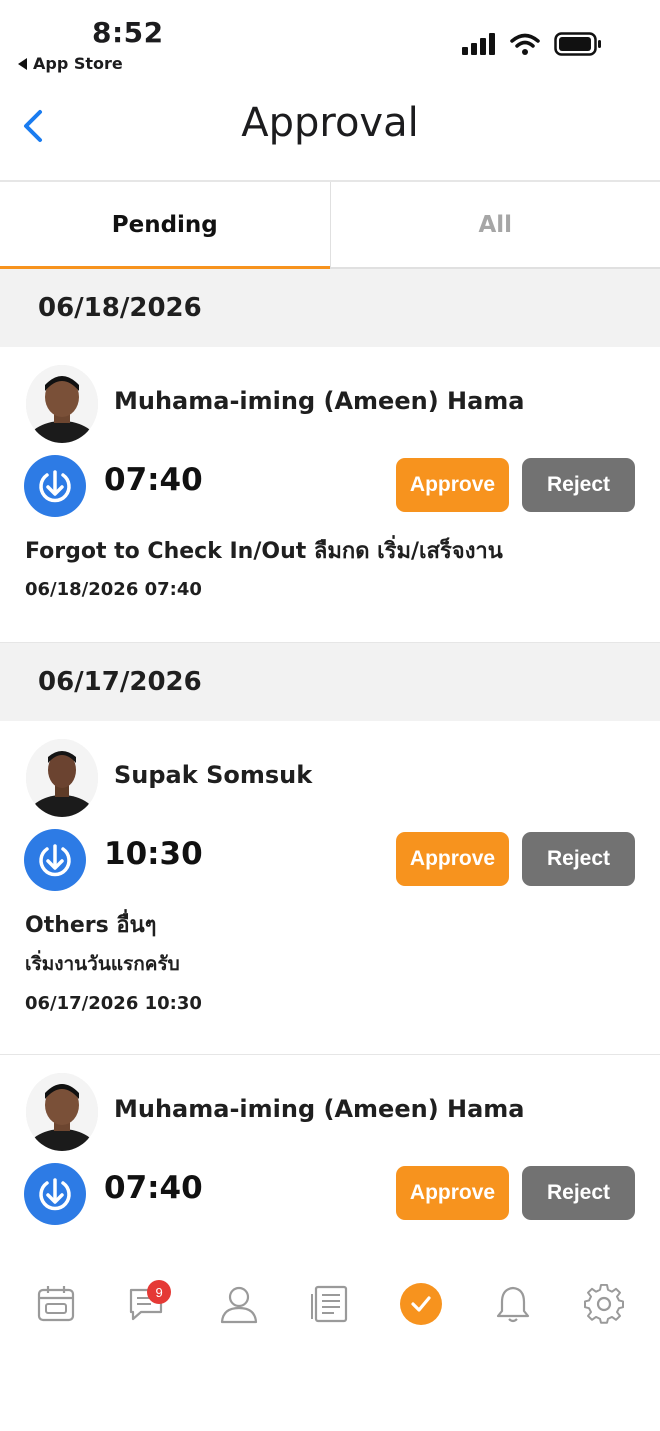 Image resolution: width=660 pixels, height=1431 pixels. I want to click on page-title: Approval, so click(330, 123).